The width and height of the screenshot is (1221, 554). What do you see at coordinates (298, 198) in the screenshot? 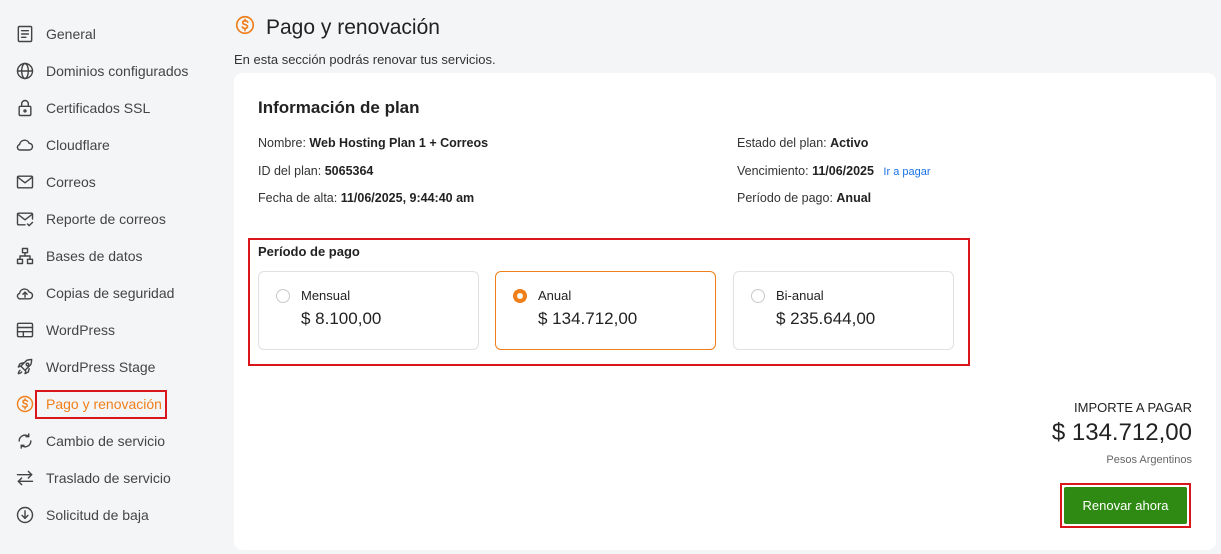
I see `plan-created-label: Fecha de alta:` at bounding box center [298, 198].